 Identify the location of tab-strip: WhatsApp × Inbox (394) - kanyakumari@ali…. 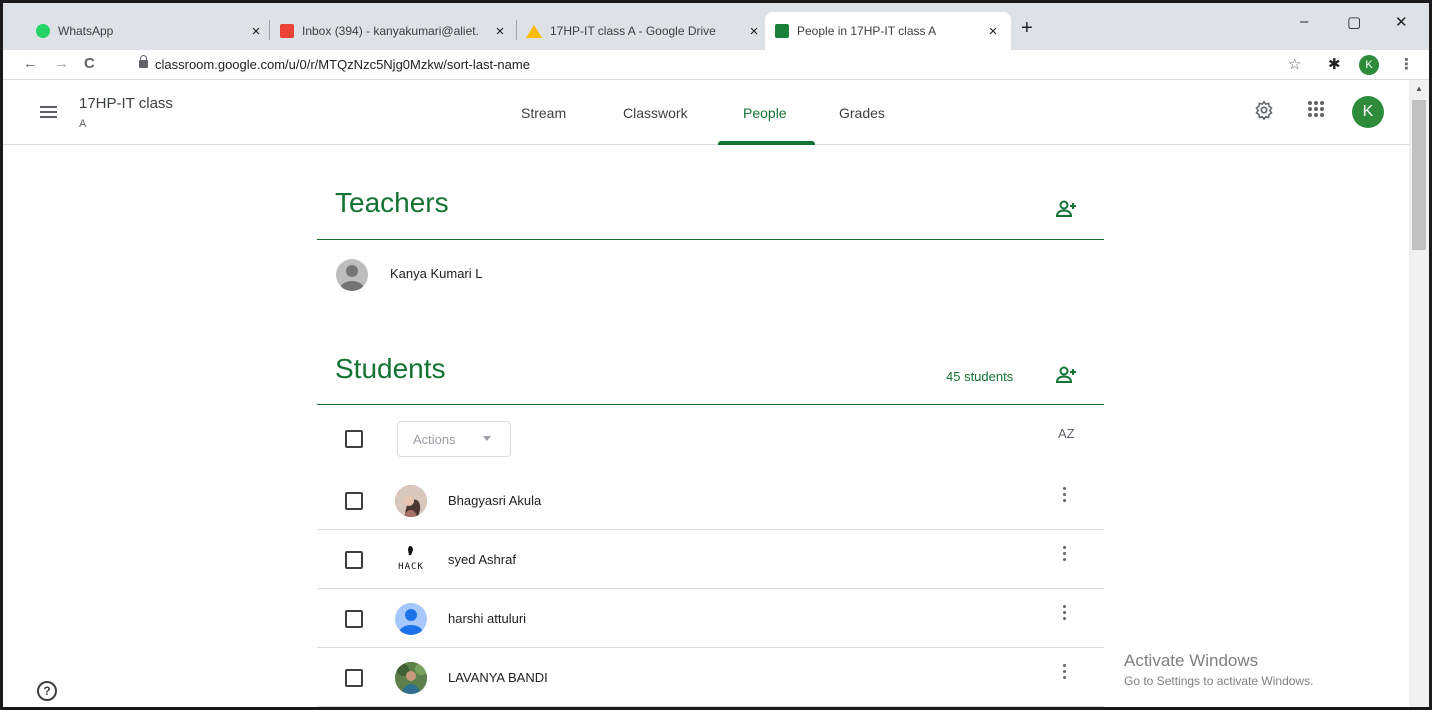
(716, 26).